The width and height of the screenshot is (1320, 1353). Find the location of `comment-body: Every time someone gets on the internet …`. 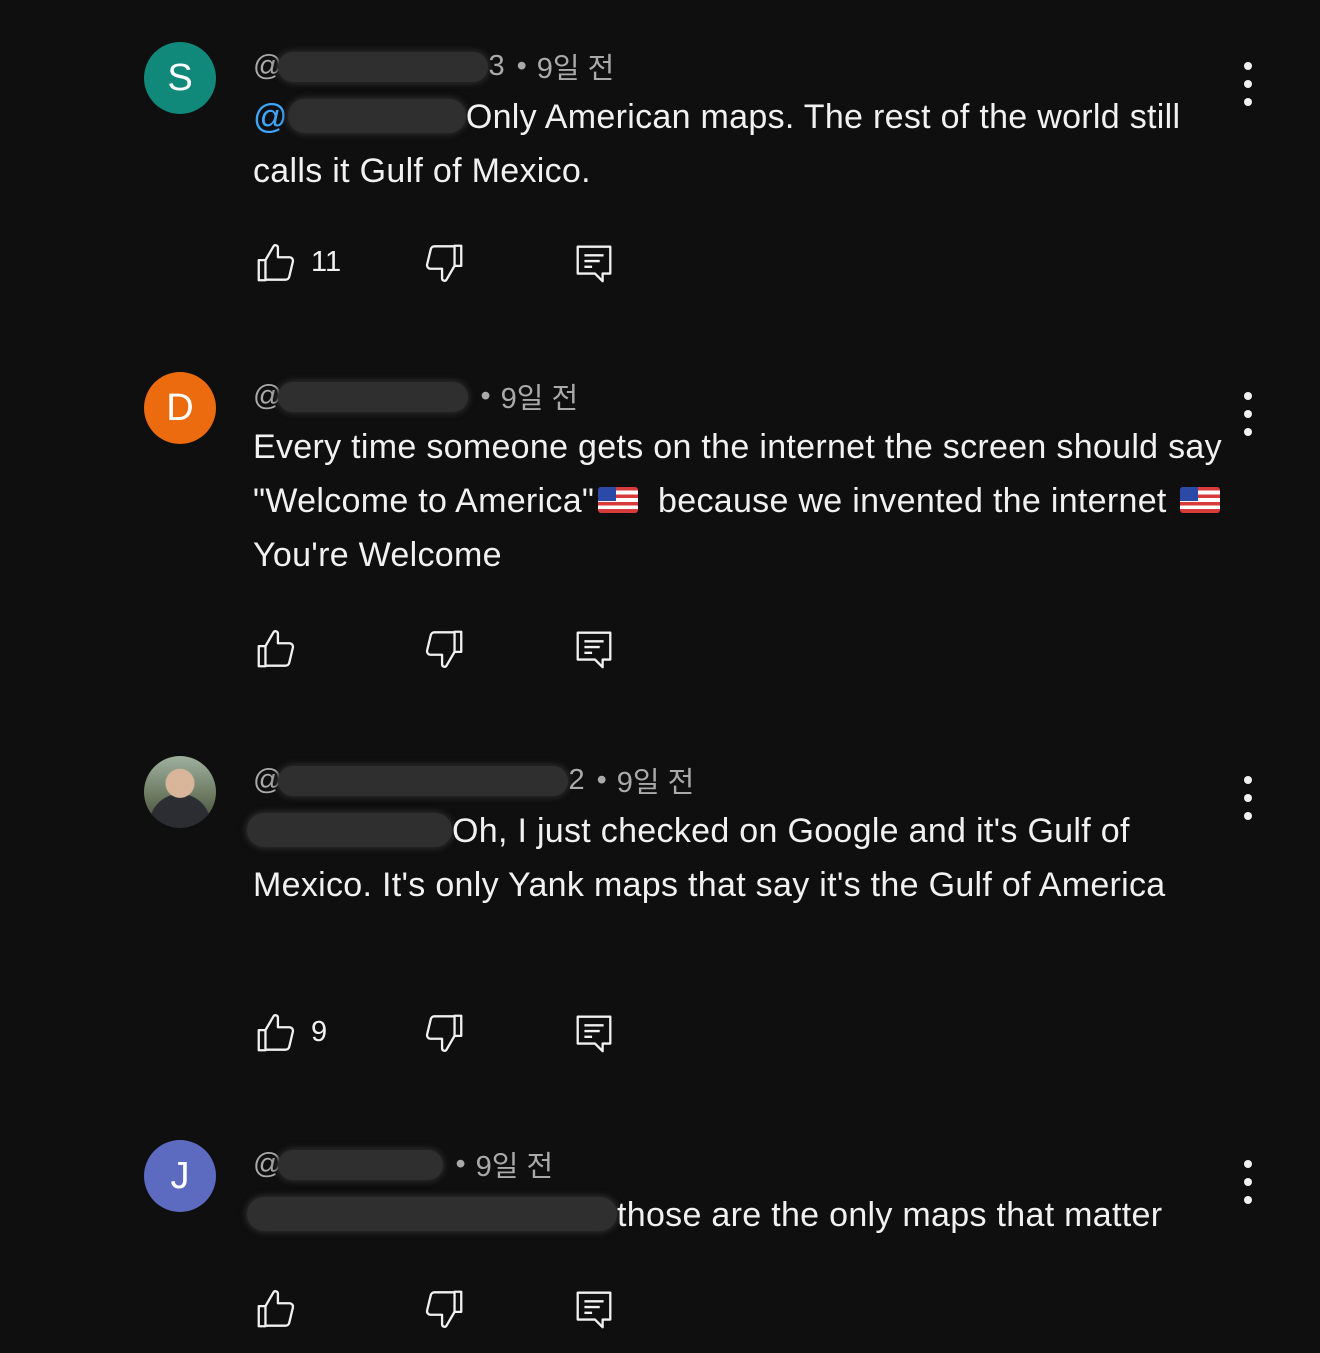

comment-body: Every time someone gets on the internet … is located at coordinates (748, 501).